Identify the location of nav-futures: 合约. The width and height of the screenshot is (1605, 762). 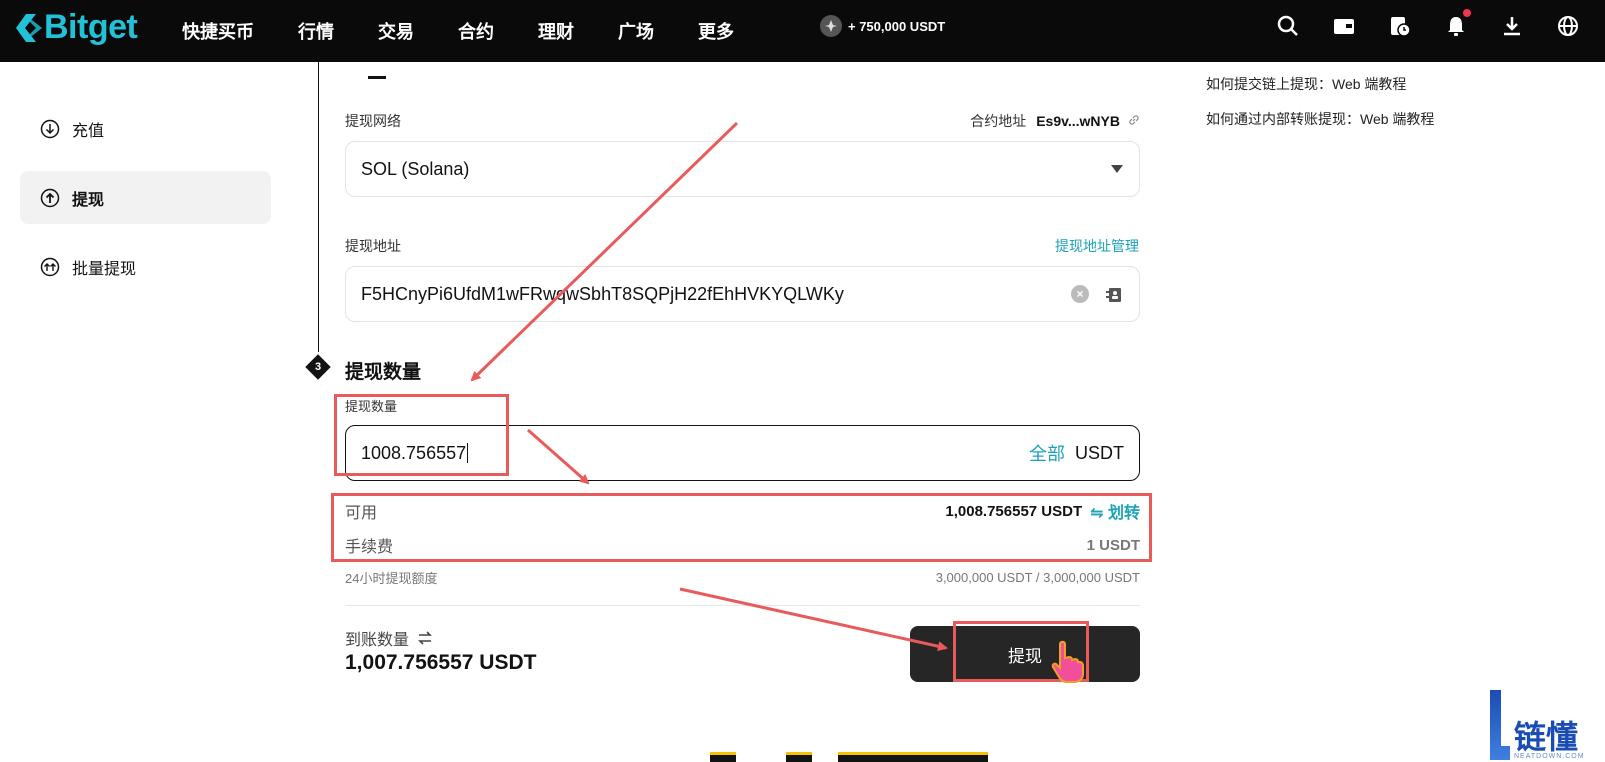
(476, 31).